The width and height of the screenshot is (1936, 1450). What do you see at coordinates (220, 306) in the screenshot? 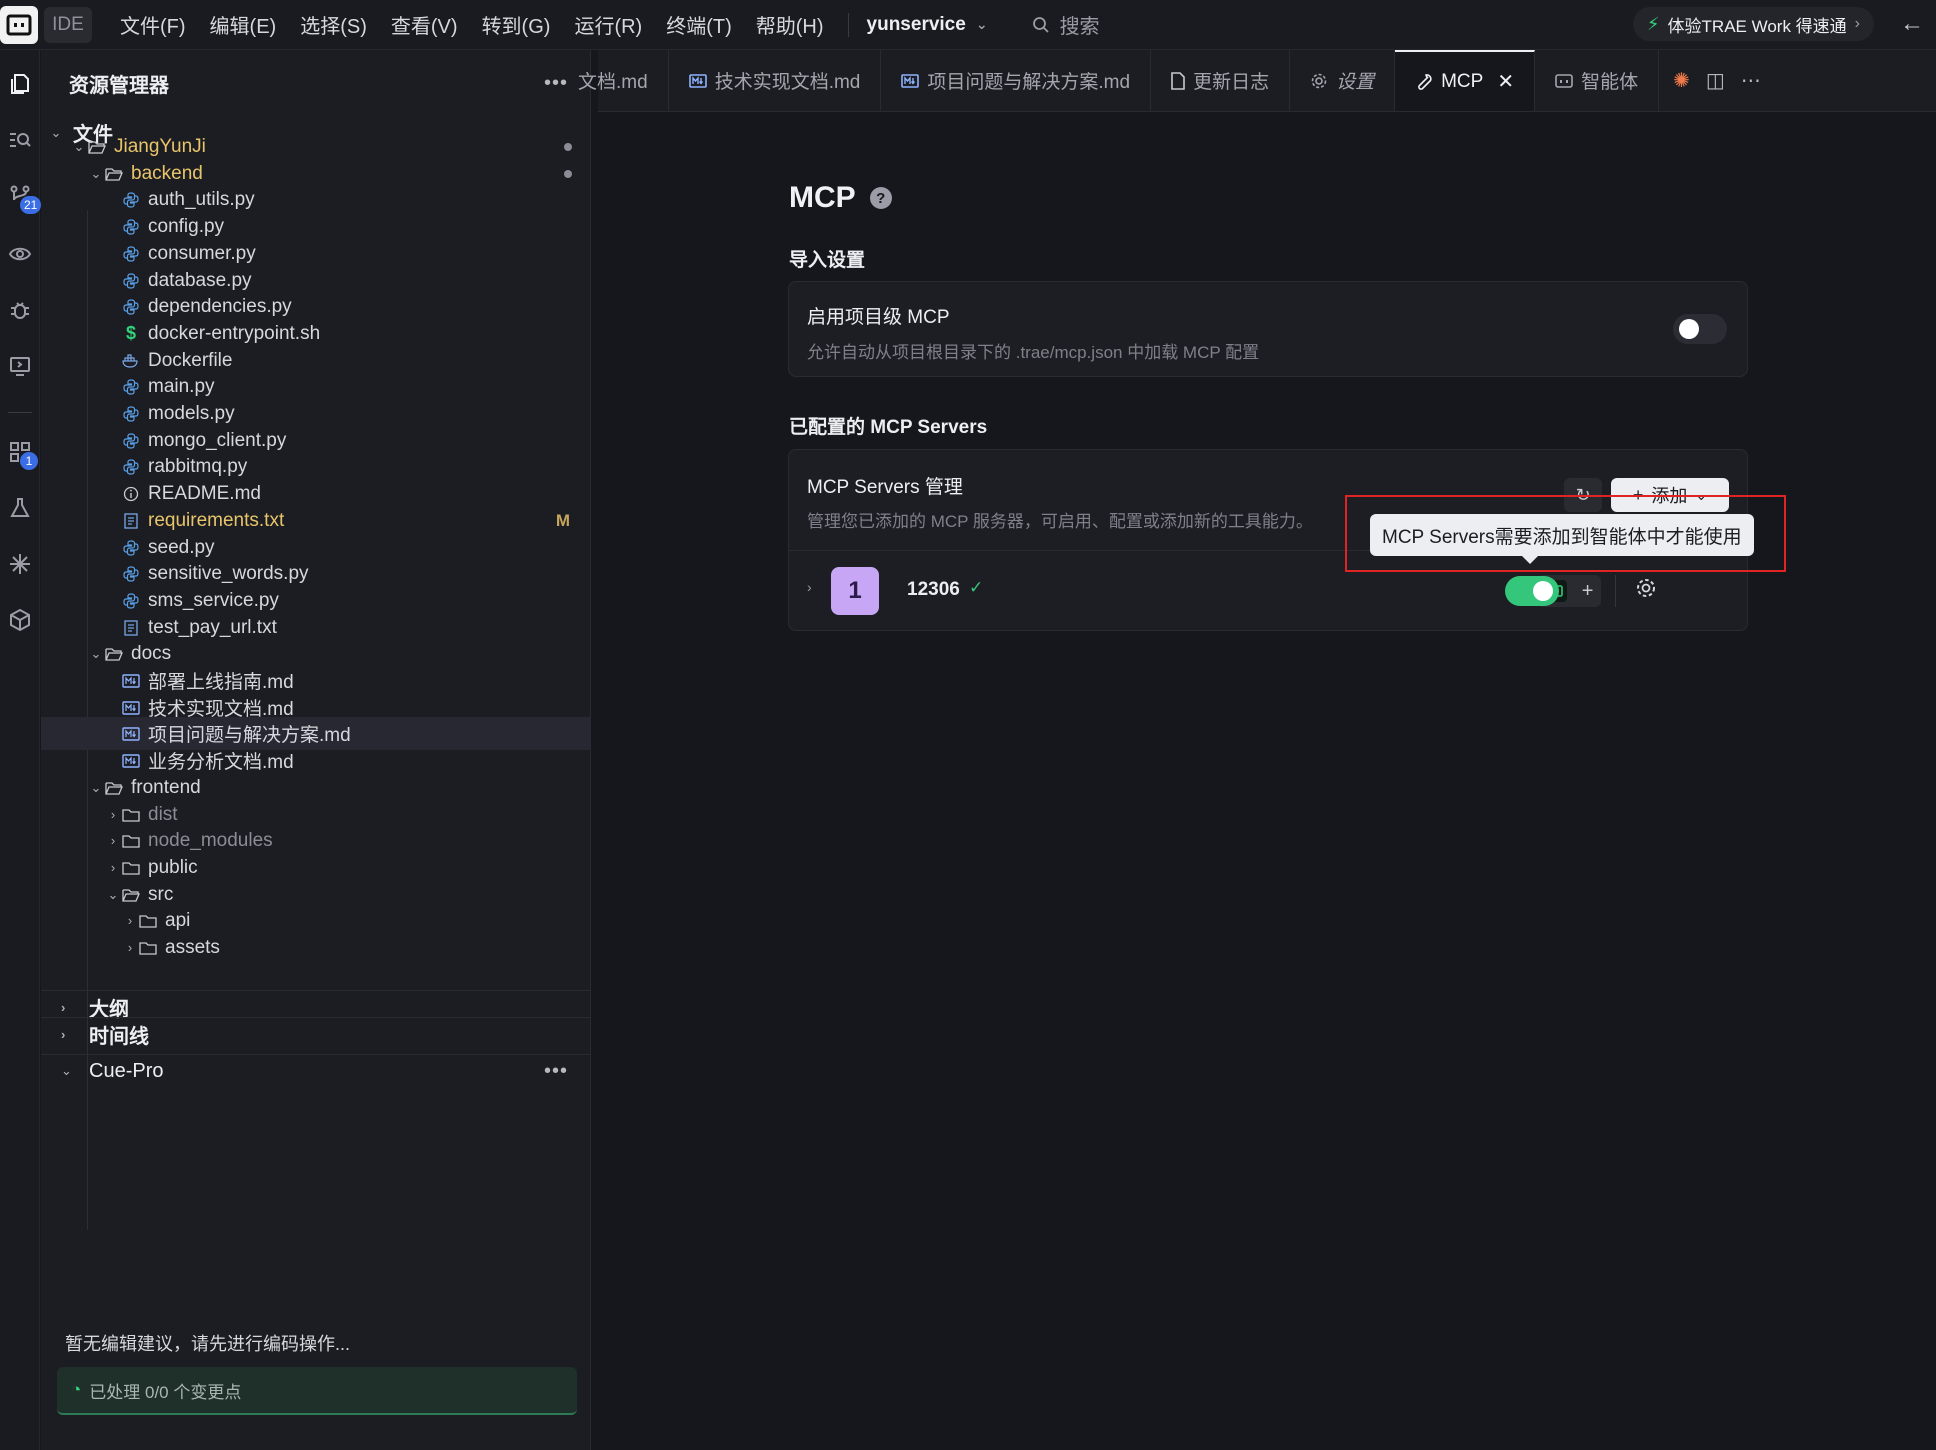
I see `tree-item-label: dependencies.py` at bounding box center [220, 306].